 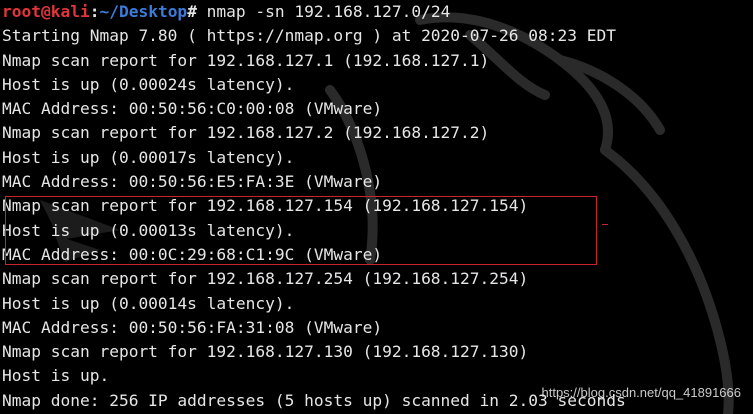 What do you see at coordinates (192, 109) in the screenshot?
I see `output-line: MAC Address: 00:50:56:C0:00:08 (VMware)` at bounding box center [192, 109].